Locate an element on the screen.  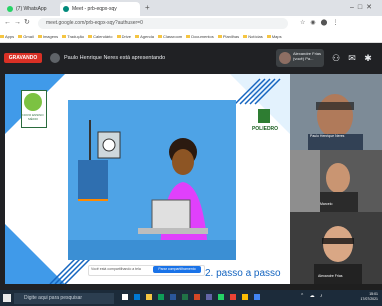
avatar is located at coordinates (285, 58).